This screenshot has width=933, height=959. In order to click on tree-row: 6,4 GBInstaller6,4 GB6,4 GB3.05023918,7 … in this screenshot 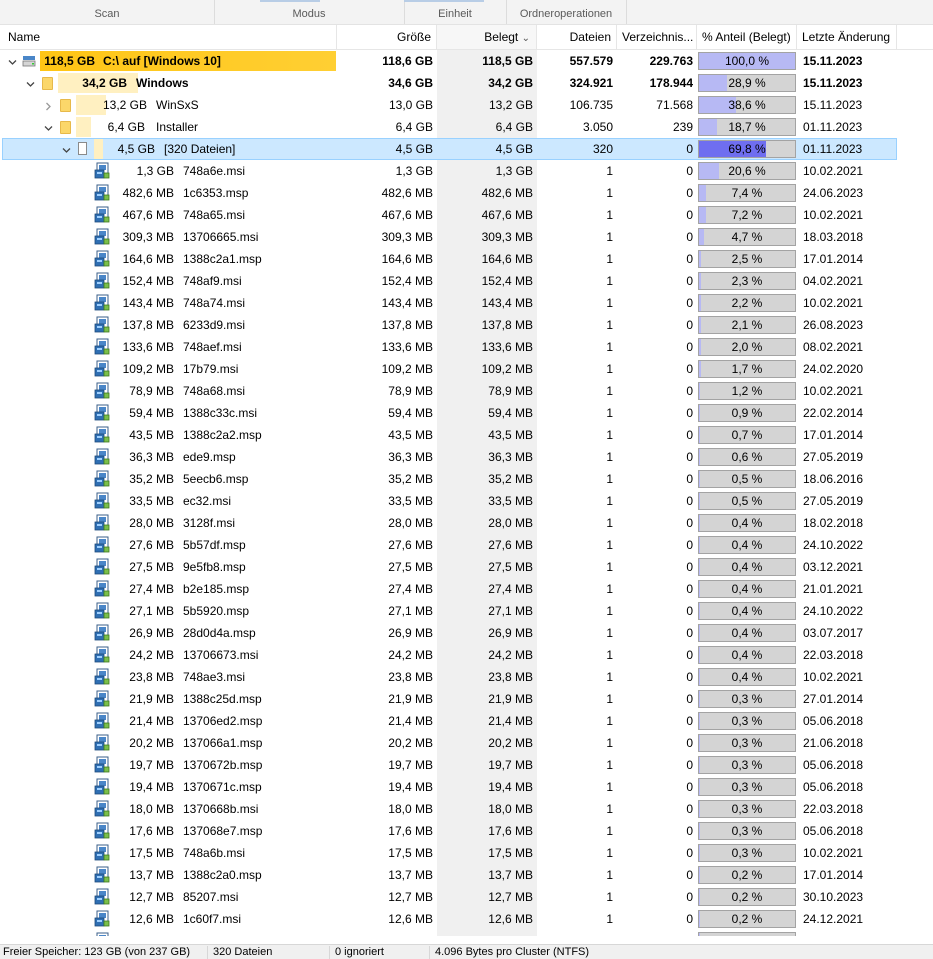, I will do `click(466, 127)`.